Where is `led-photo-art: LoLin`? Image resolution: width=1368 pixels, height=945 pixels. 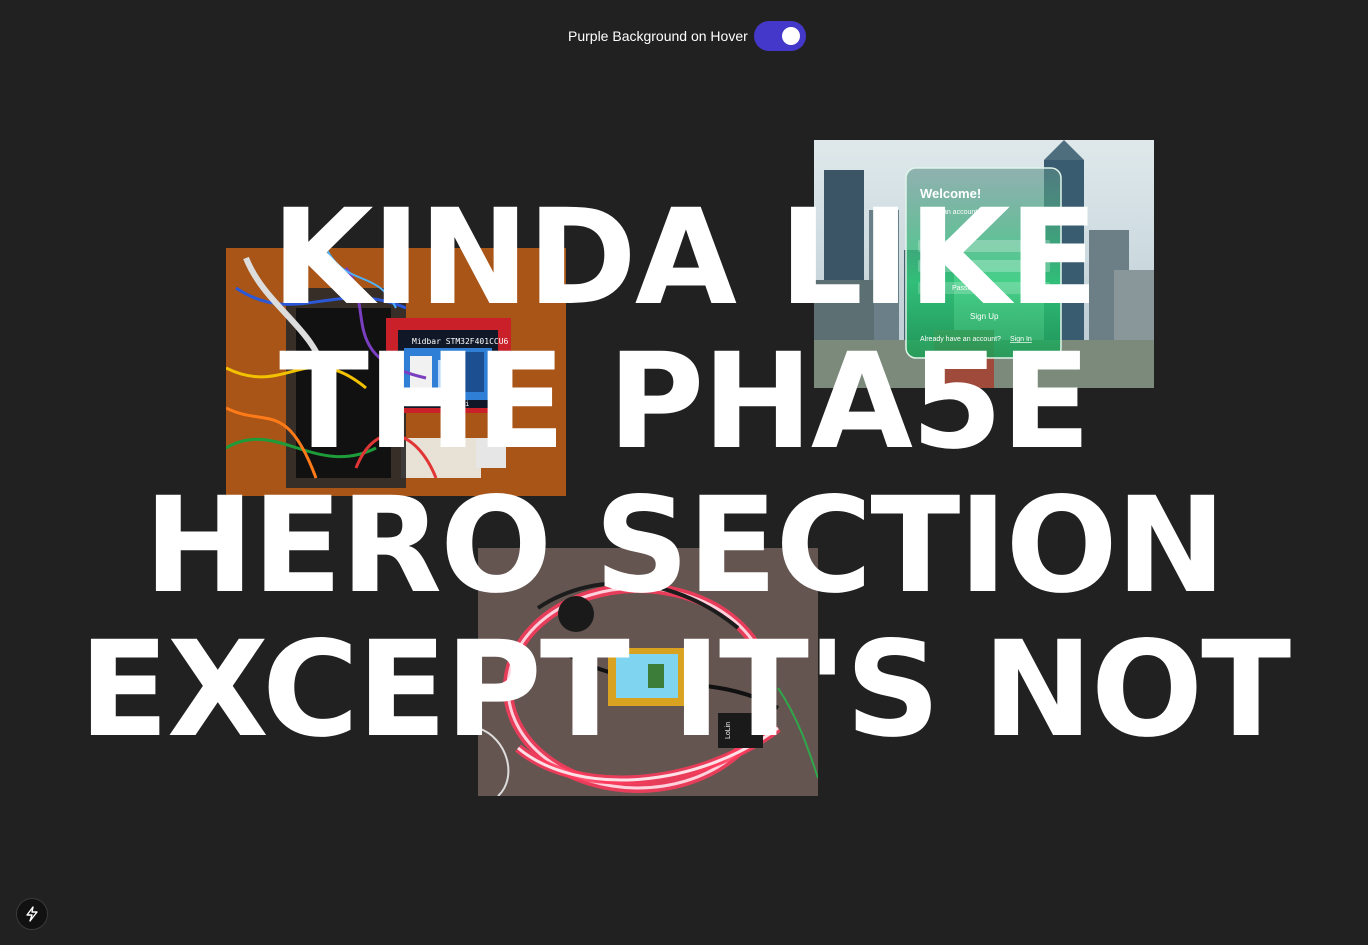 led-photo-art: LoLin is located at coordinates (648, 672).